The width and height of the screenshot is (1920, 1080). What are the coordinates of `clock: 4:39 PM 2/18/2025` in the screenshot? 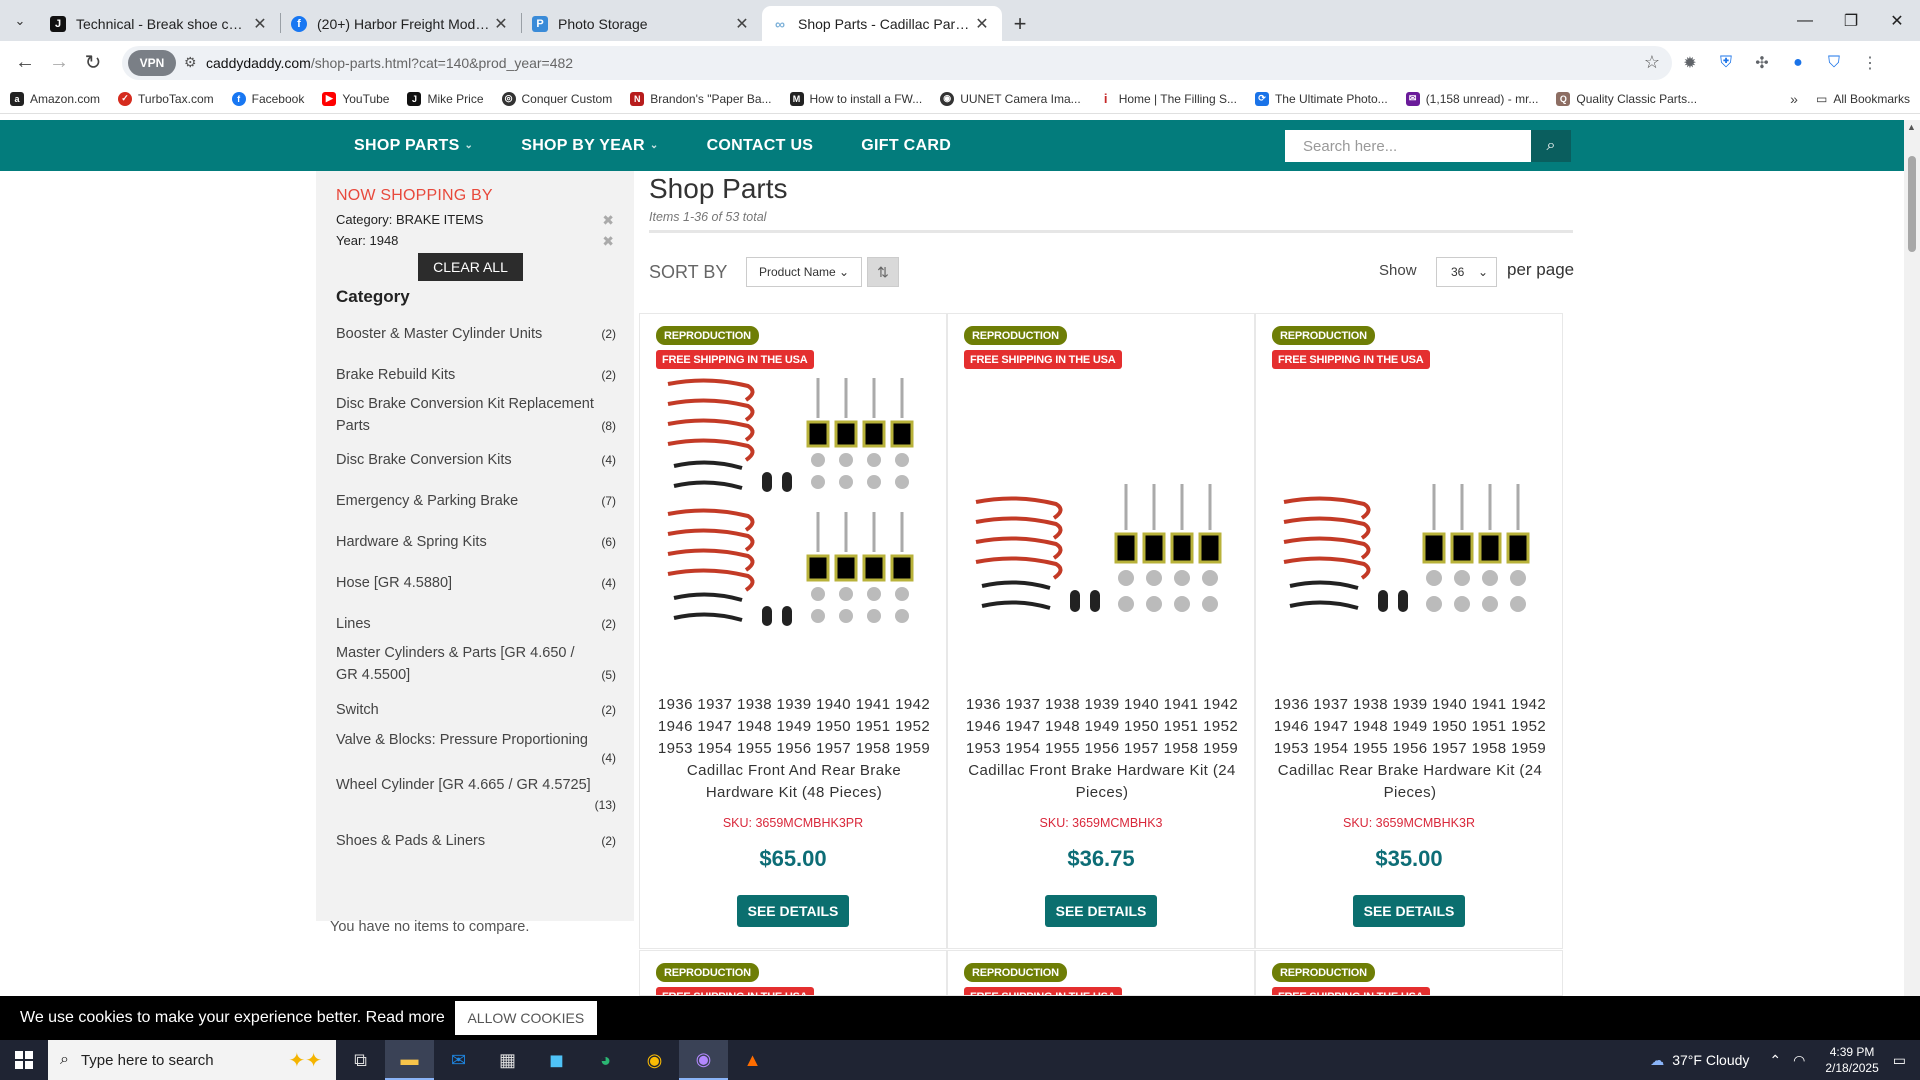 It's located at (1851, 1060).